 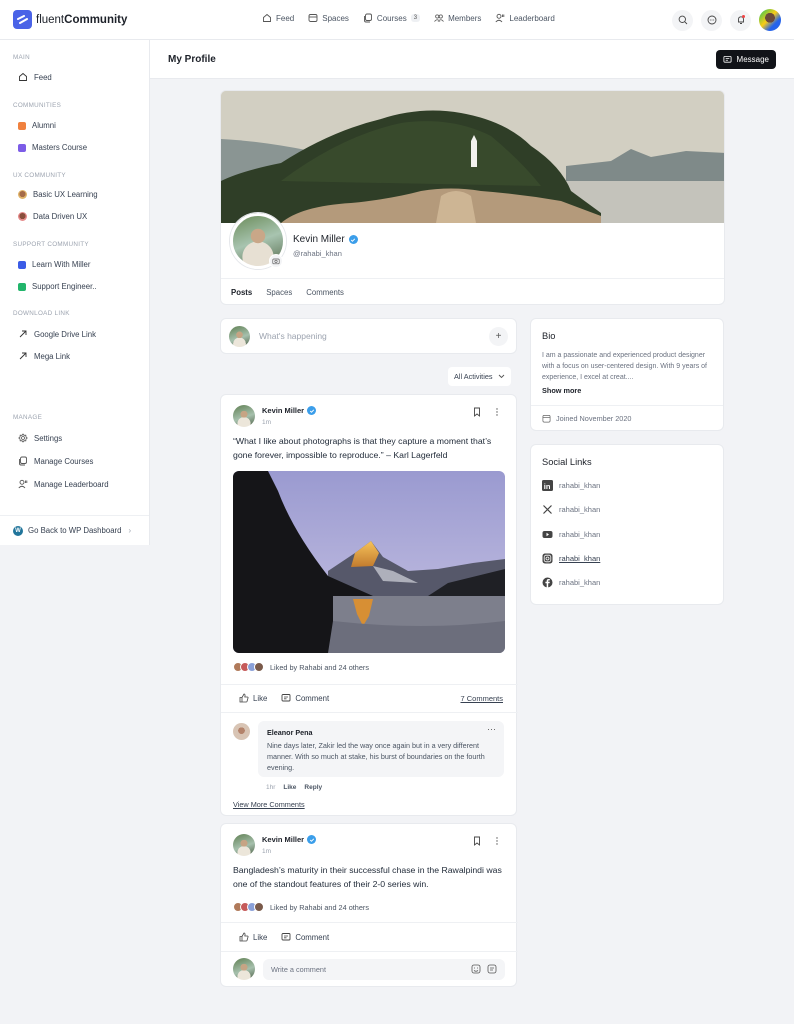 I want to click on post-composer: What's happening +, so click(x=368, y=336).